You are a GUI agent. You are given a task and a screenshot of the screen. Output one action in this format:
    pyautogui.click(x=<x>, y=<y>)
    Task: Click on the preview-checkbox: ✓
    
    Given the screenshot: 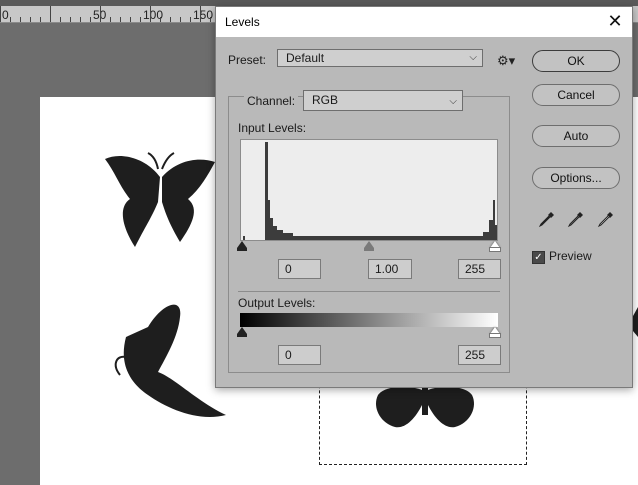 What is the action you would take?
    pyautogui.click(x=538, y=257)
    